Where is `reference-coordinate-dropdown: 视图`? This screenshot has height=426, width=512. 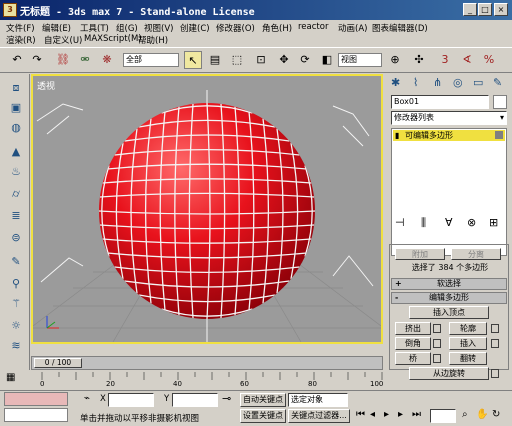
reference-coordinate-dropdown: 视图 is located at coordinates (360, 60).